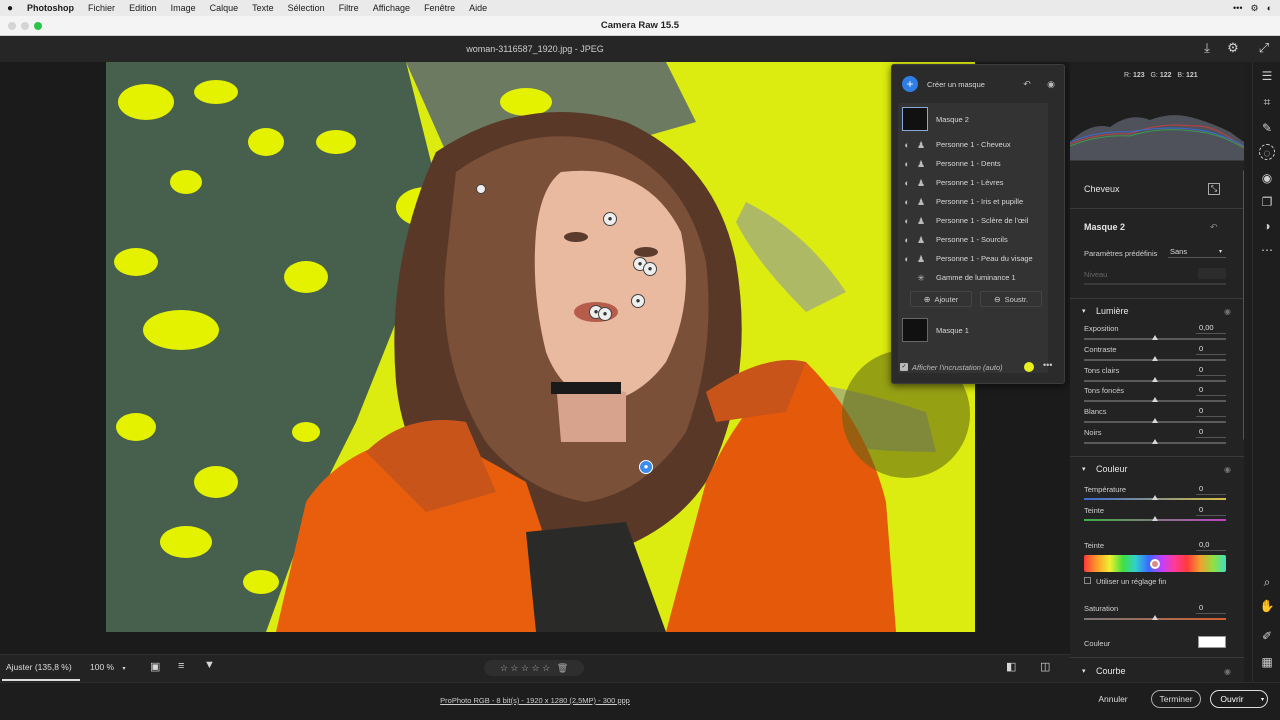 This screenshot has width=1280, height=720. What do you see at coordinates (1212, 273) in the screenshot?
I see `level-value` at bounding box center [1212, 273].